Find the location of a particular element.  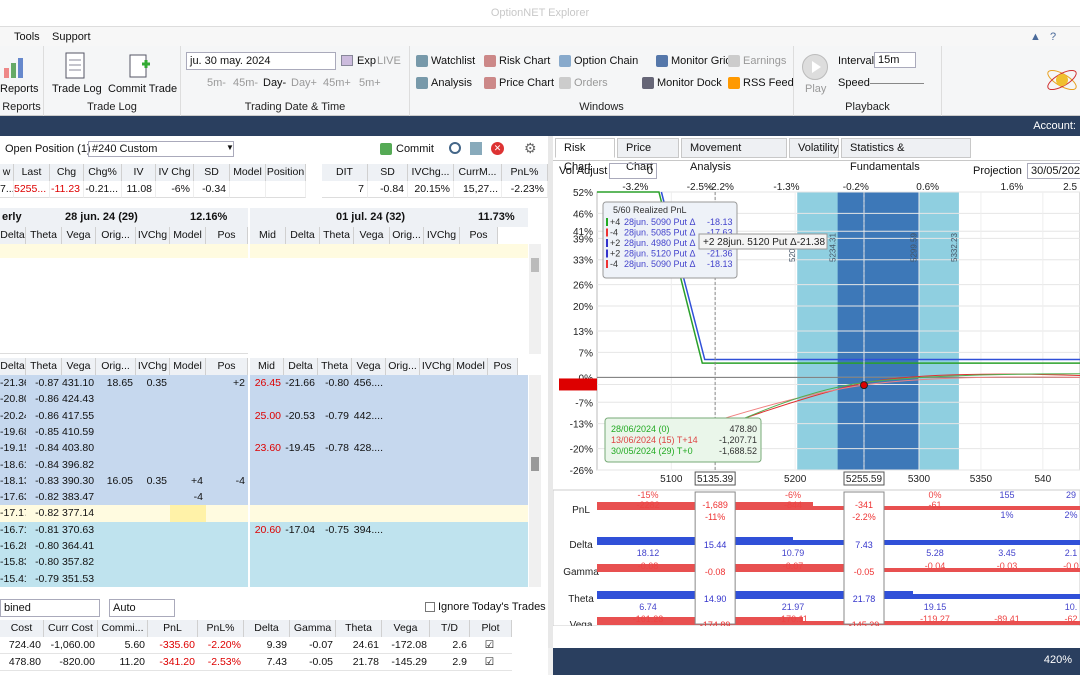

band-label: 5299.59 is located at coordinates (913, 247).